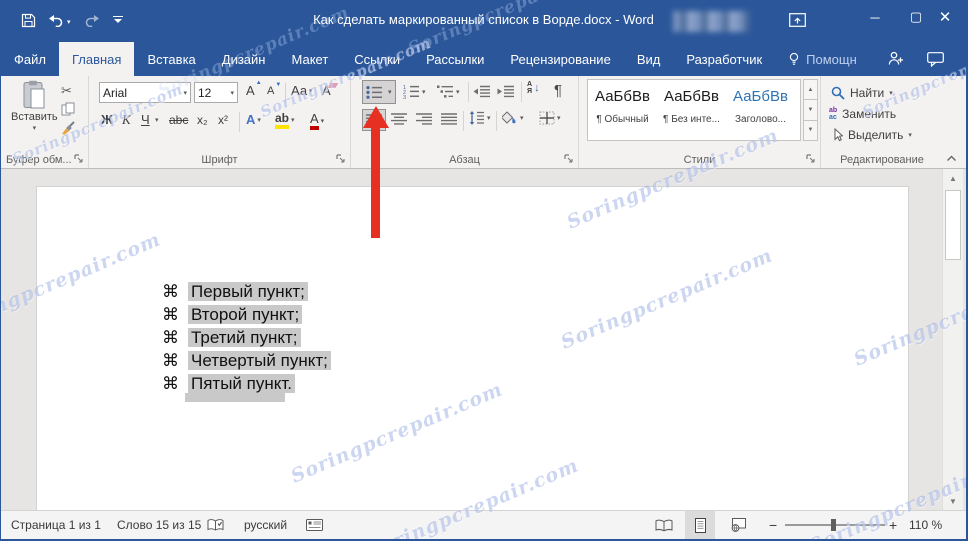 The height and width of the screenshot is (541, 968). What do you see at coordinates (246, 360) in the screenshot?
I see `list-item: ⌘ Четвертый пункт;` at bounding box center [246, 360].